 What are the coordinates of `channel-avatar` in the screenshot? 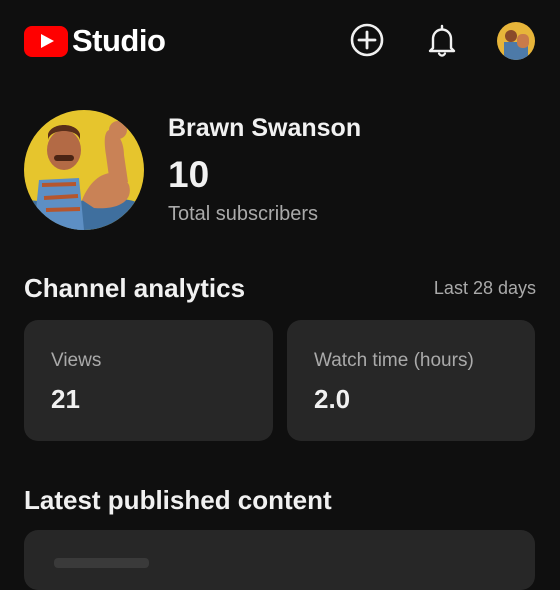 It's located at (84, 170).